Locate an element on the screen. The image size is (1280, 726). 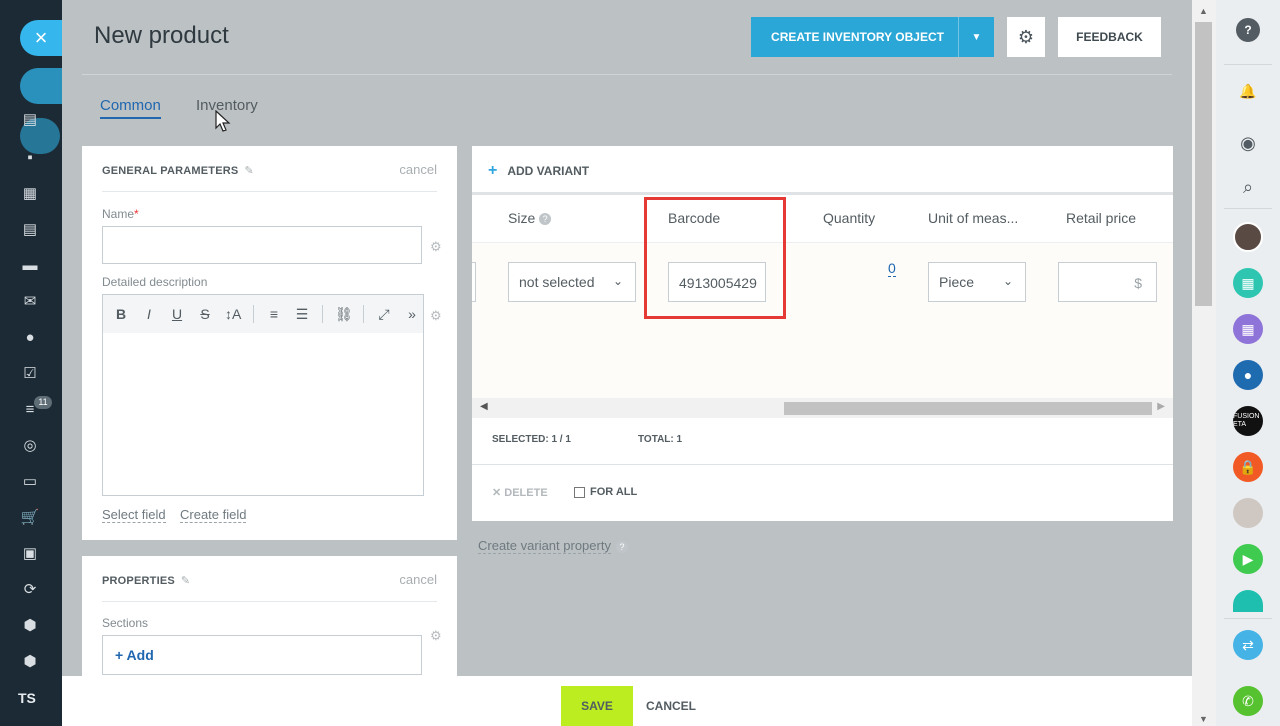
name-input is located at coordinates (262, 245).